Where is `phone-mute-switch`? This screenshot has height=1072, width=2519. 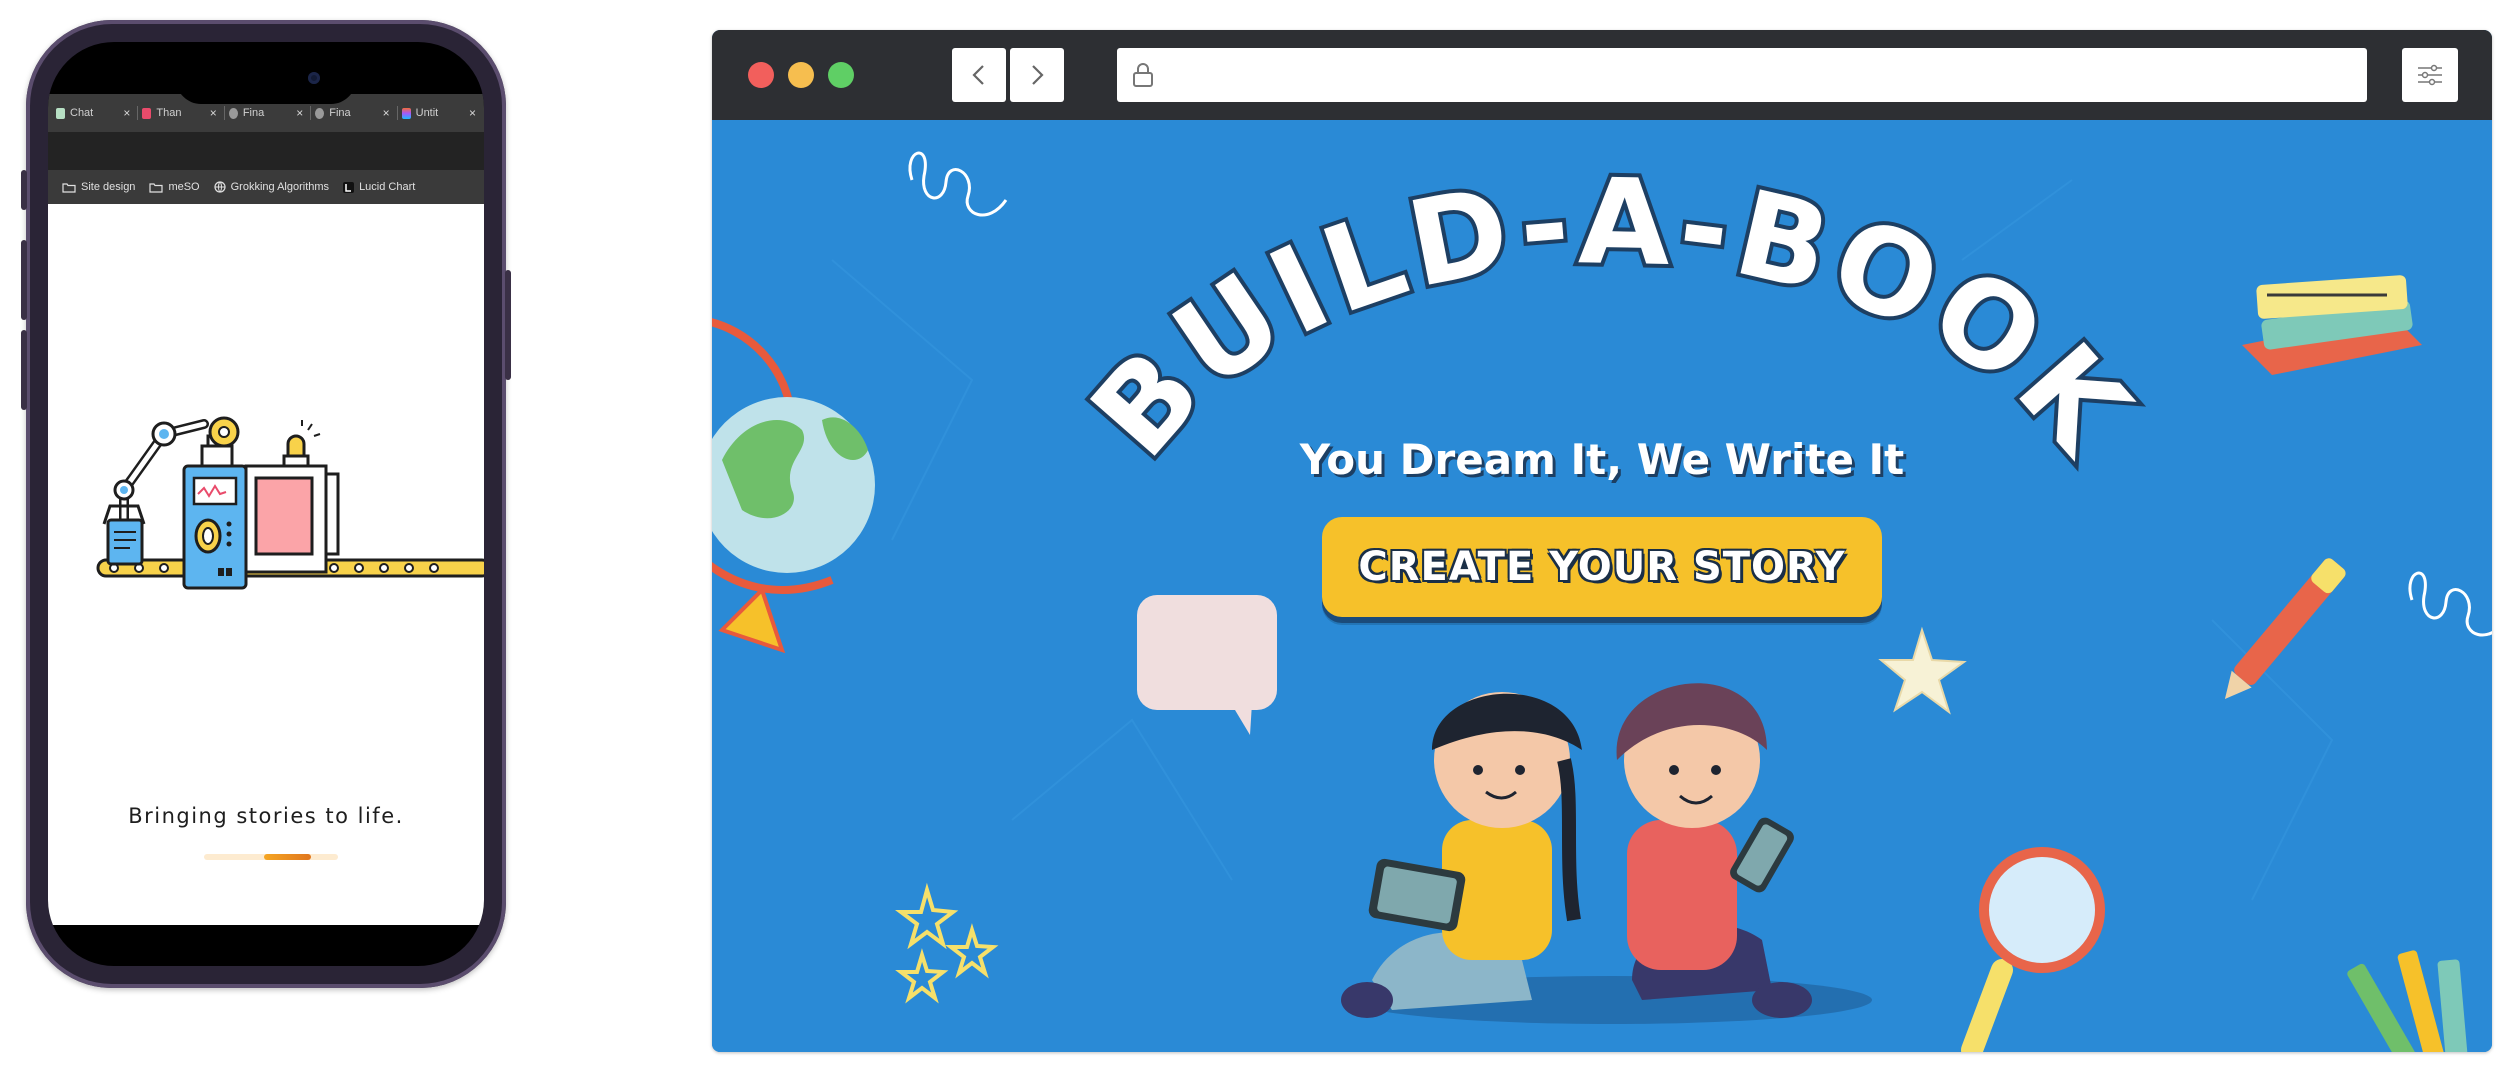
phone-mute-switch is located at coordinates (24, 190).